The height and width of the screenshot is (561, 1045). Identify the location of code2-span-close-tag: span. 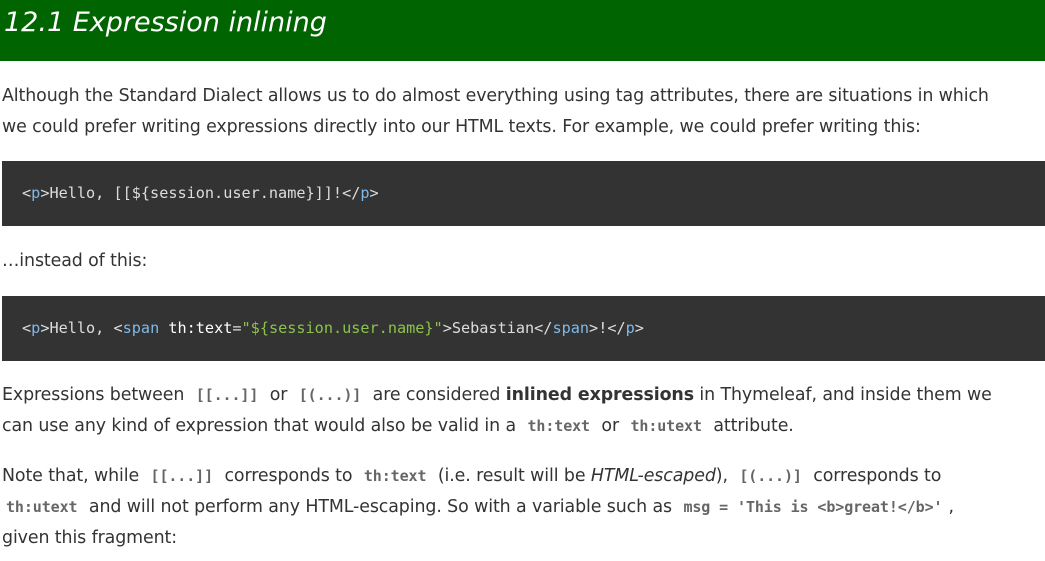
(571, 328).